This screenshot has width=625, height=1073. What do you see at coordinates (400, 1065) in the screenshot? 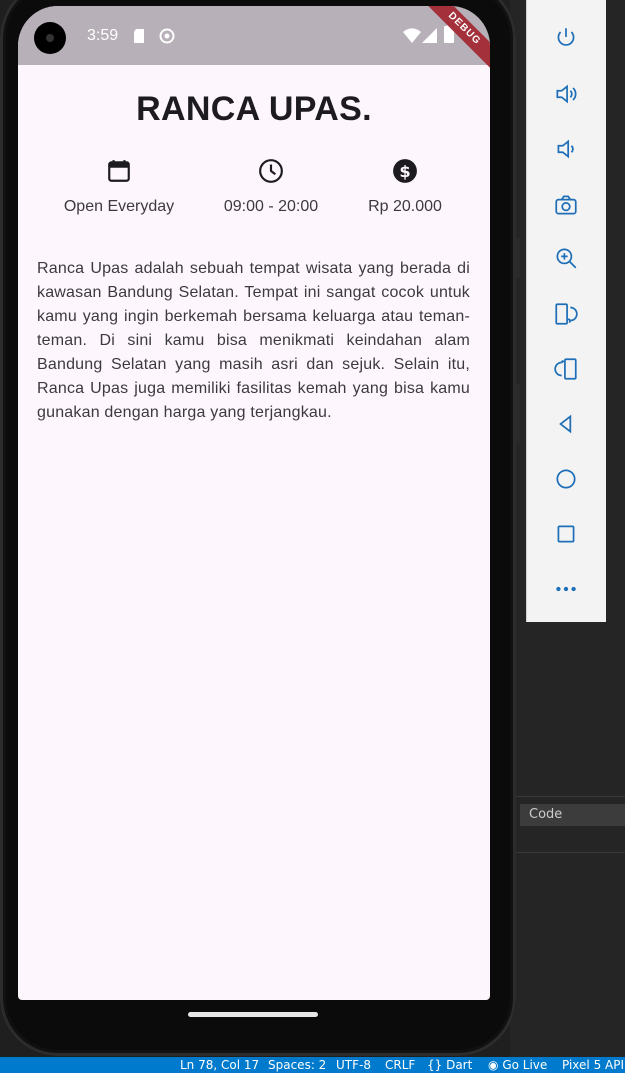
I see `eol-status: CRLF` at bounding box center [400, 1065].